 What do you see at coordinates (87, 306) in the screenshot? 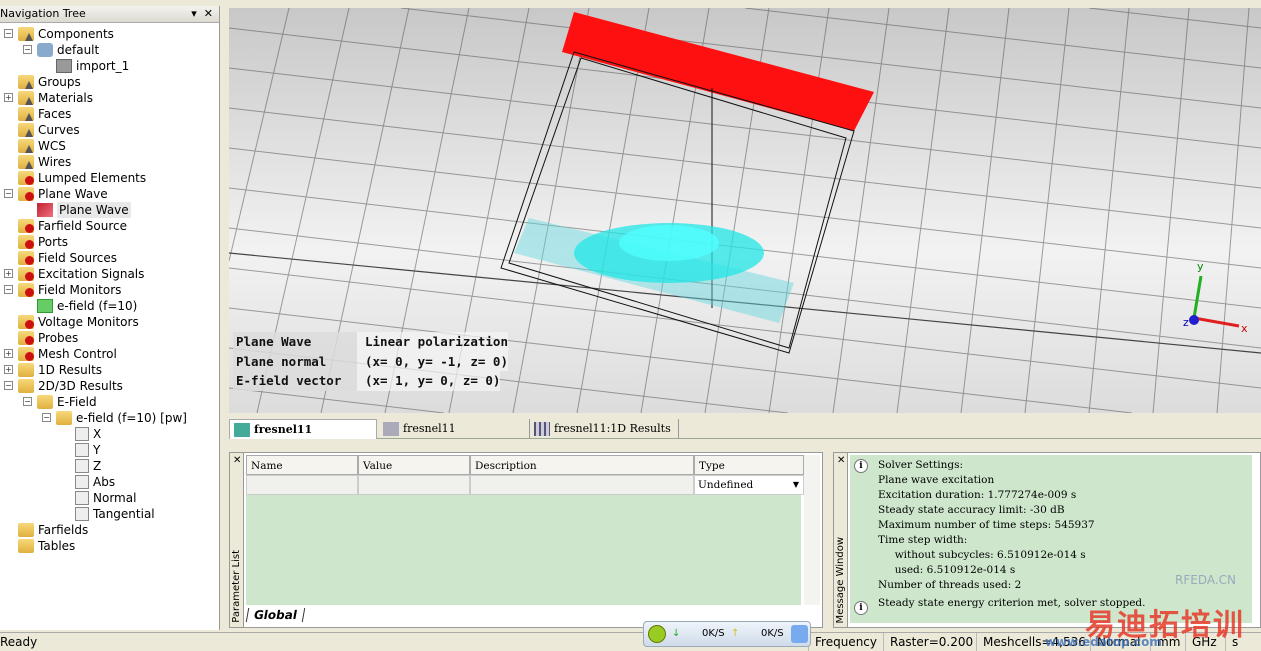
I see `tree-item: e-field (f=10)` at bounding box center [87, 306].